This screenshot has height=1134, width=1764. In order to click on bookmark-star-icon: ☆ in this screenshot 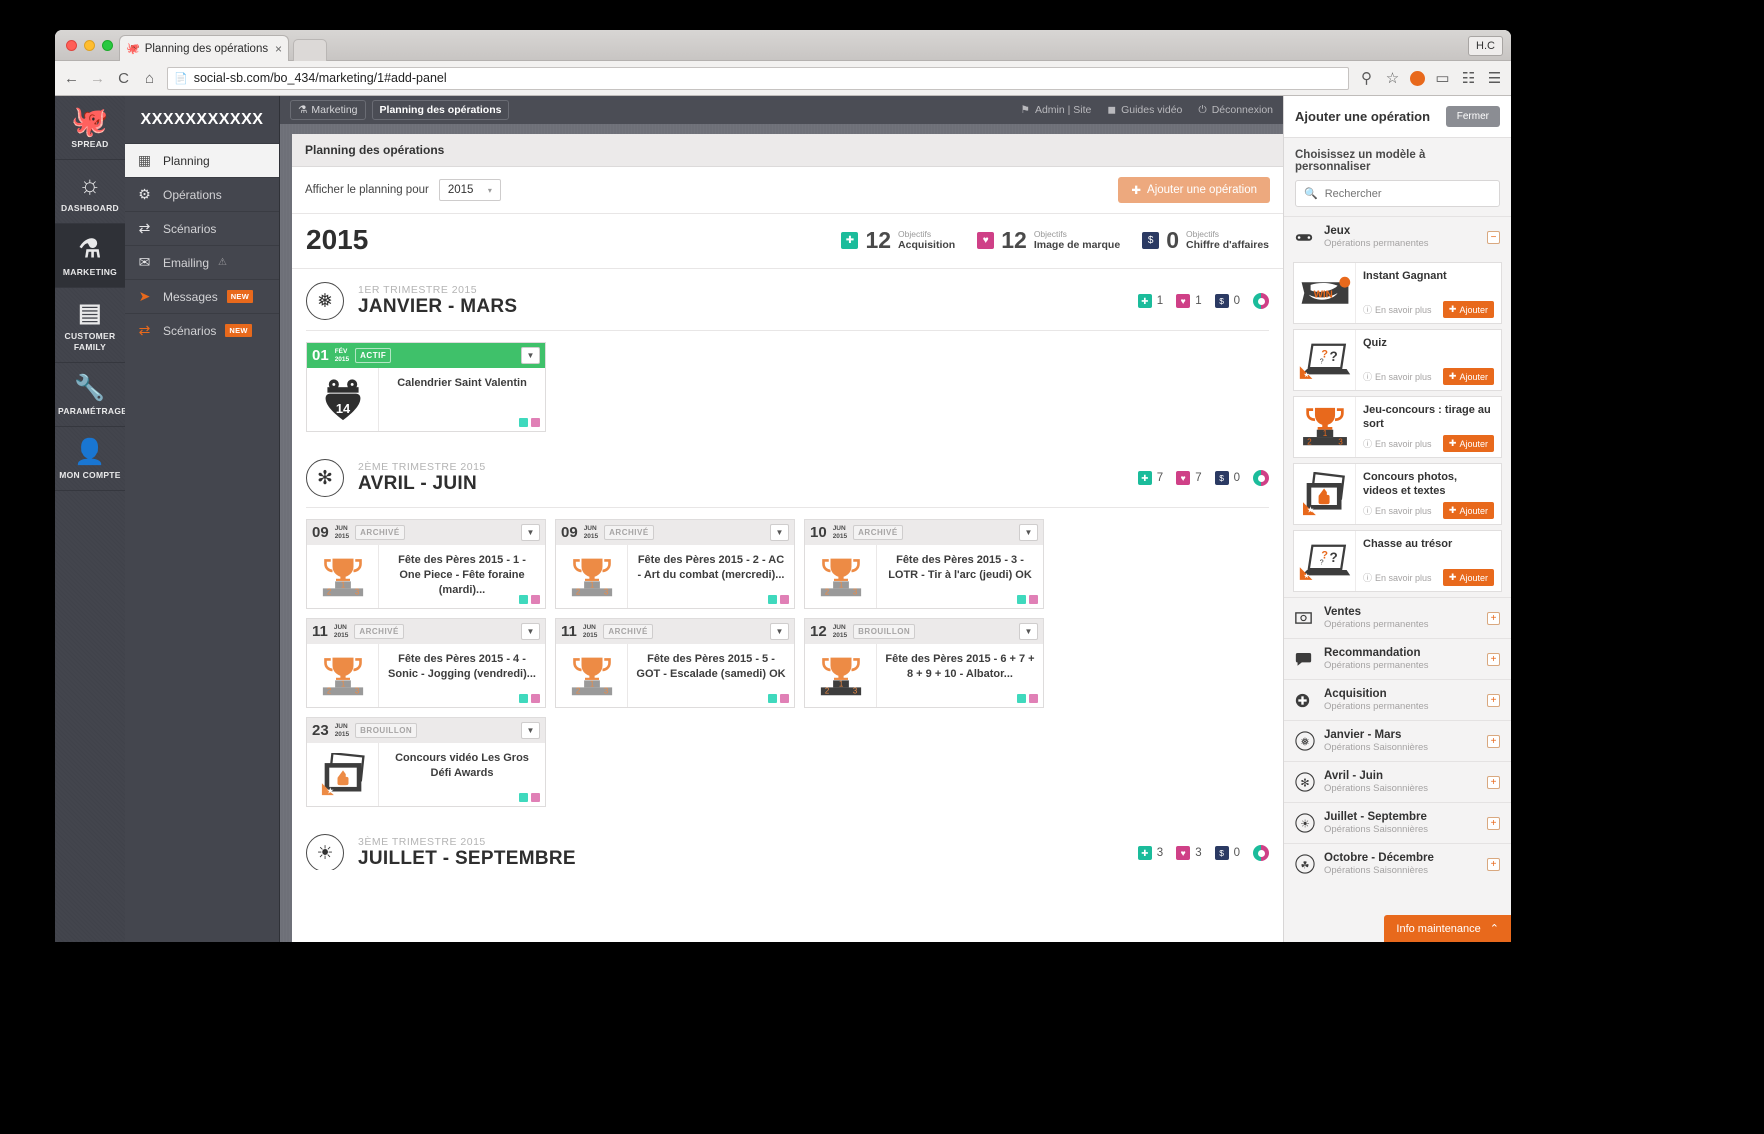, I will do `click(1392, 78)`.